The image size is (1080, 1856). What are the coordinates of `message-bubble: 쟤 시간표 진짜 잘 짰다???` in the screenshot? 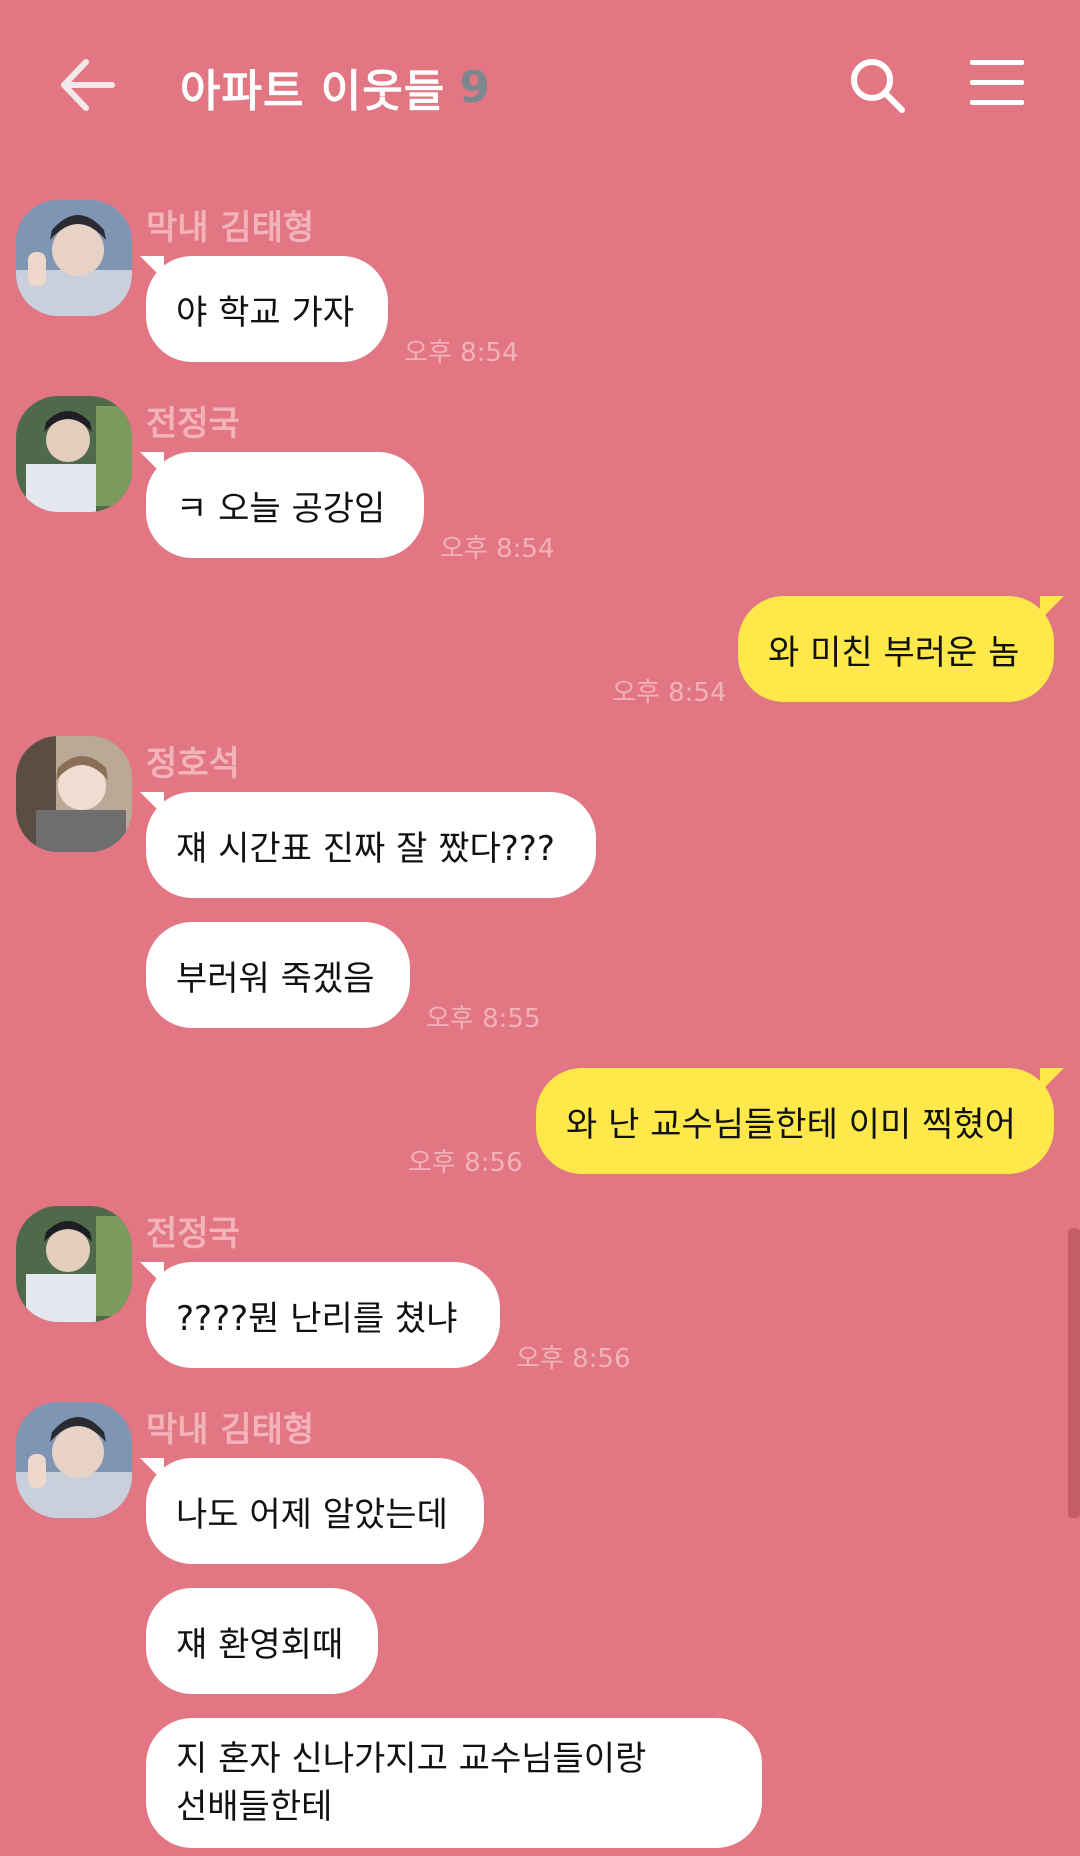 It's located at (371, 845).